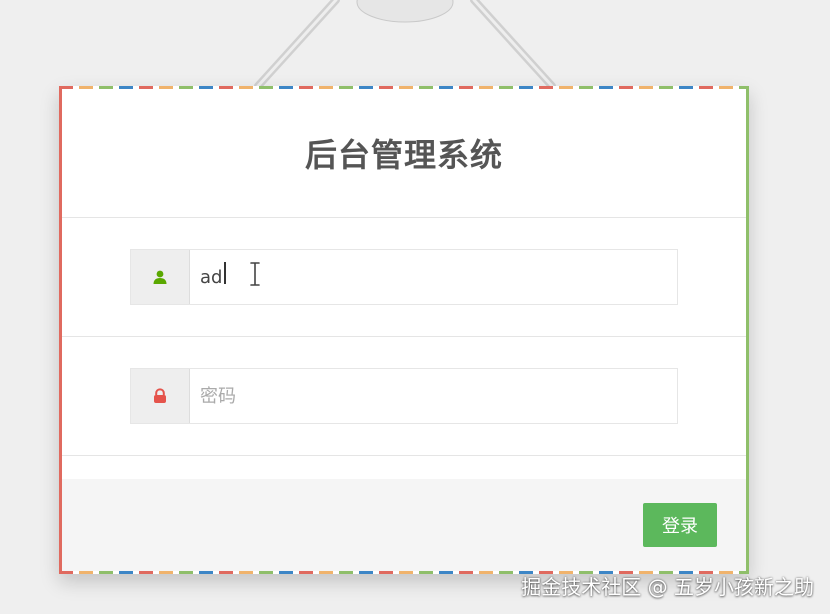 The image size is (830, 614). I want to click on login-button: 登录, so click(680, 525).